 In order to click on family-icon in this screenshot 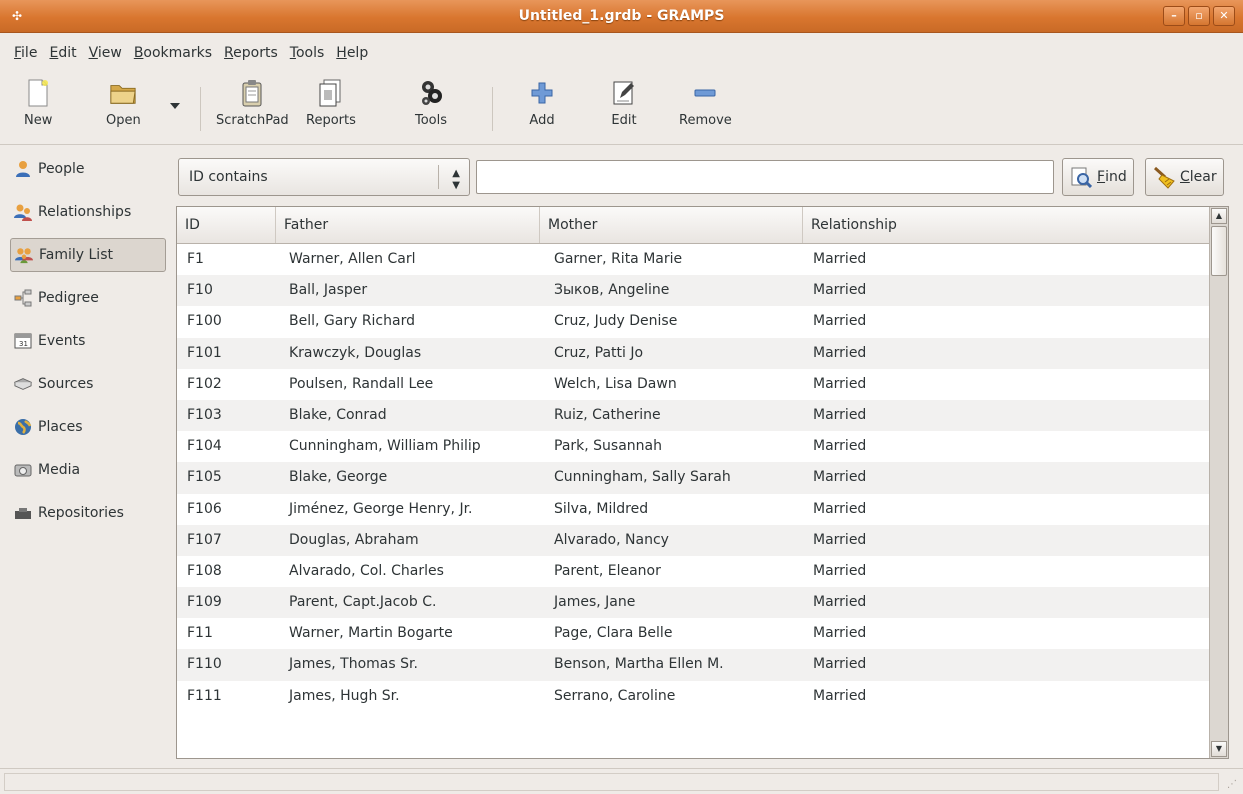, I will do `click(24, 255)`.